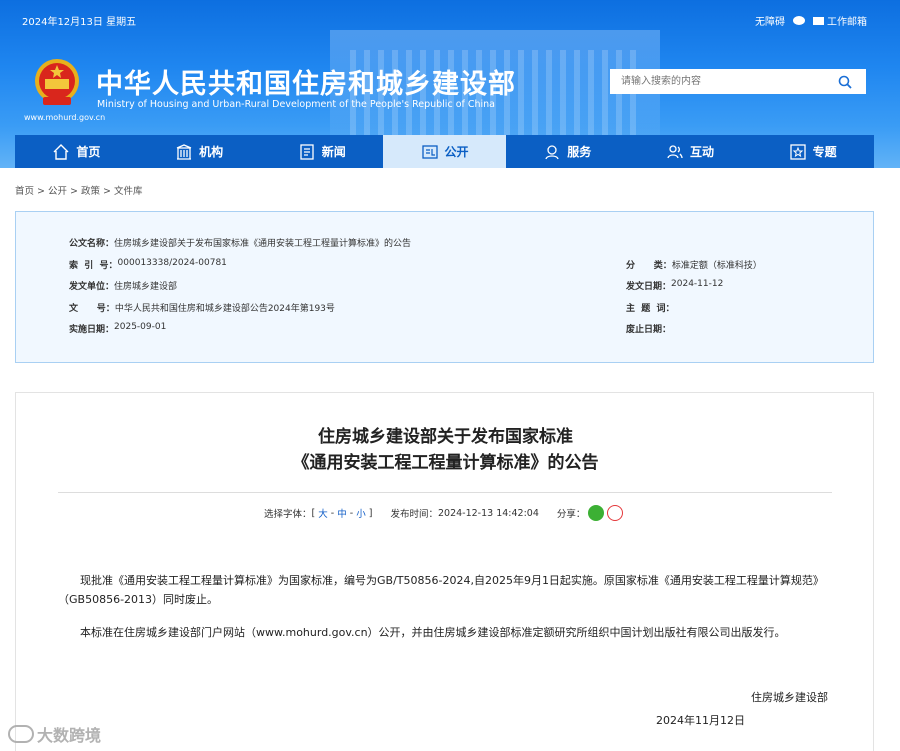  Describe the element at coordinates (445, 437) in the screenshot. I see `article-title-line1: 住房城乡建设部关于发布国家标准` at that location.